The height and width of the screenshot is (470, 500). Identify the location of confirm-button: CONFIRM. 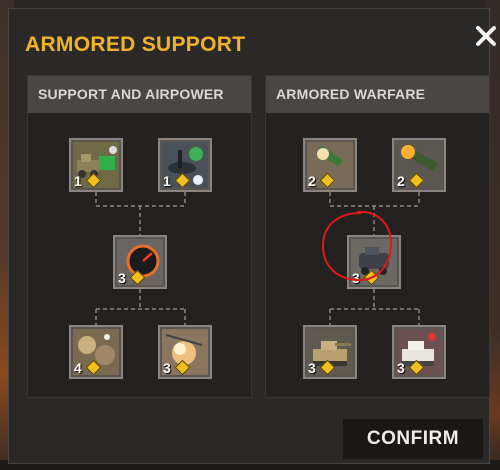
(413, 439).